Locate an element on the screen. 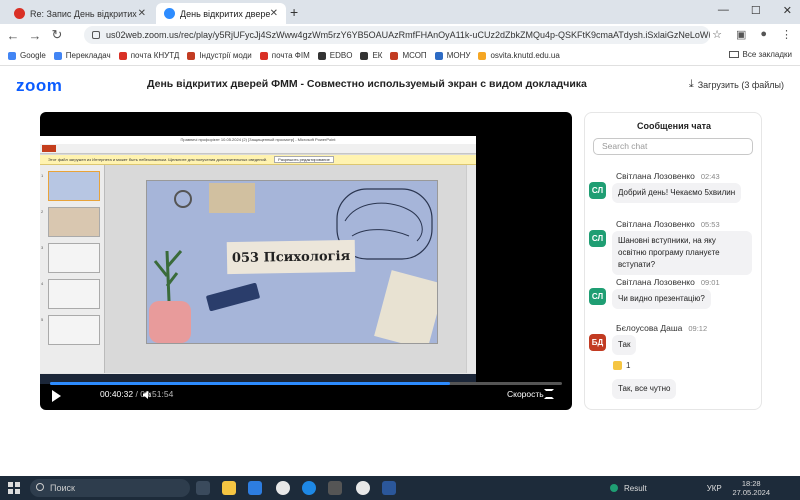 Image resolution: width=800 pixels, height=500 pixels. tab-label: Re: Запис День відкритих двер is located at coordinates (84, 13).